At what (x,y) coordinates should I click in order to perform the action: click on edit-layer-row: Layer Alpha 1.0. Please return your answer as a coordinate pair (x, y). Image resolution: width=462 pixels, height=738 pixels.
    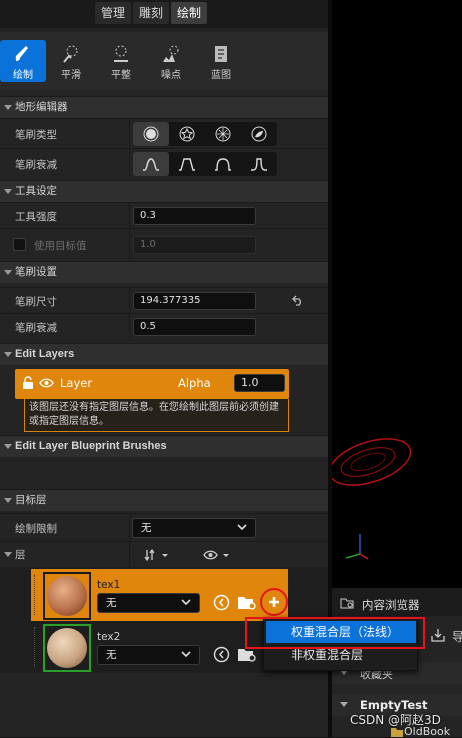
    Looking at the image, I should click on (152, 384).